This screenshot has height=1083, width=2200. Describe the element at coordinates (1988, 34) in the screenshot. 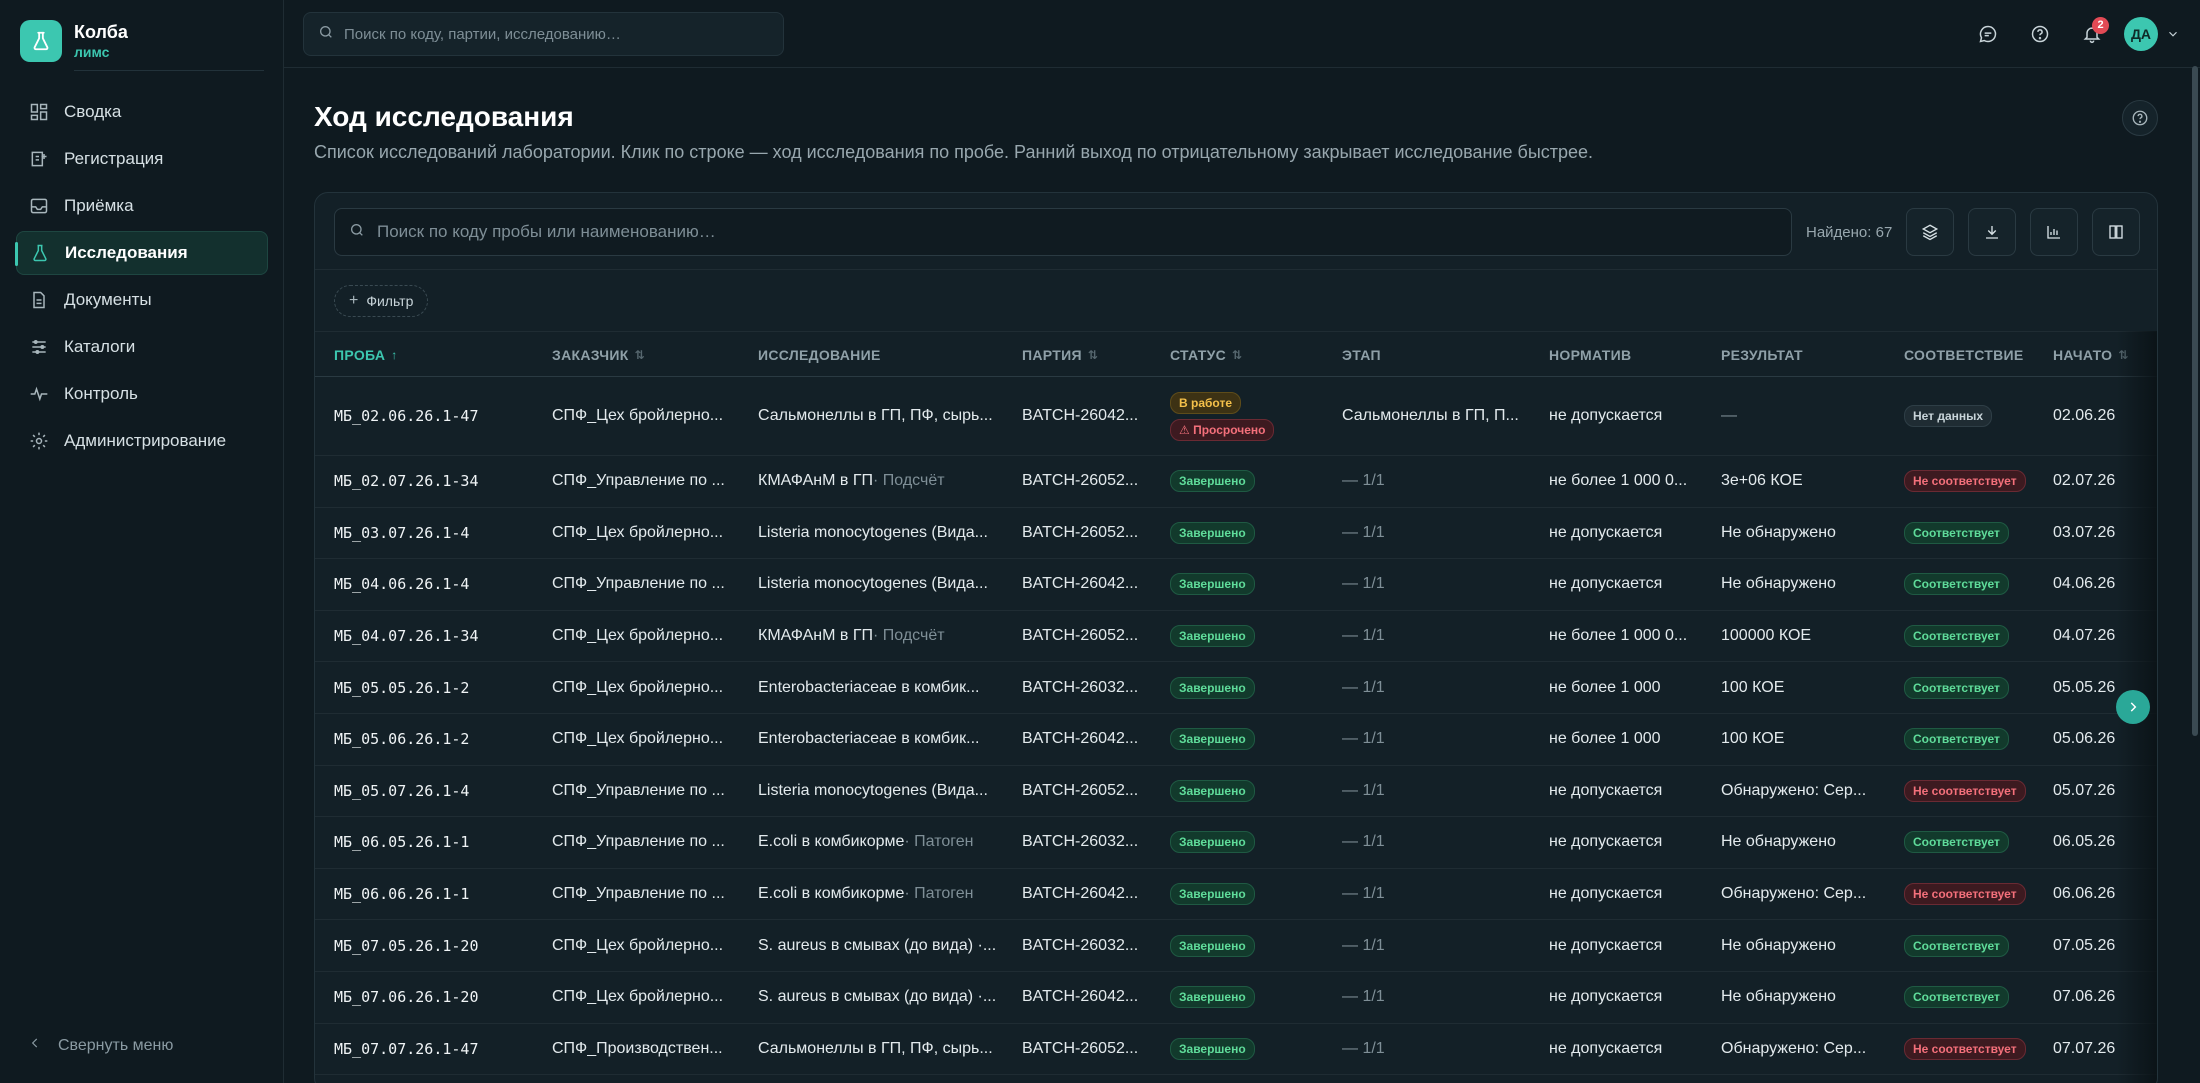

I see `chat-button` at that location.